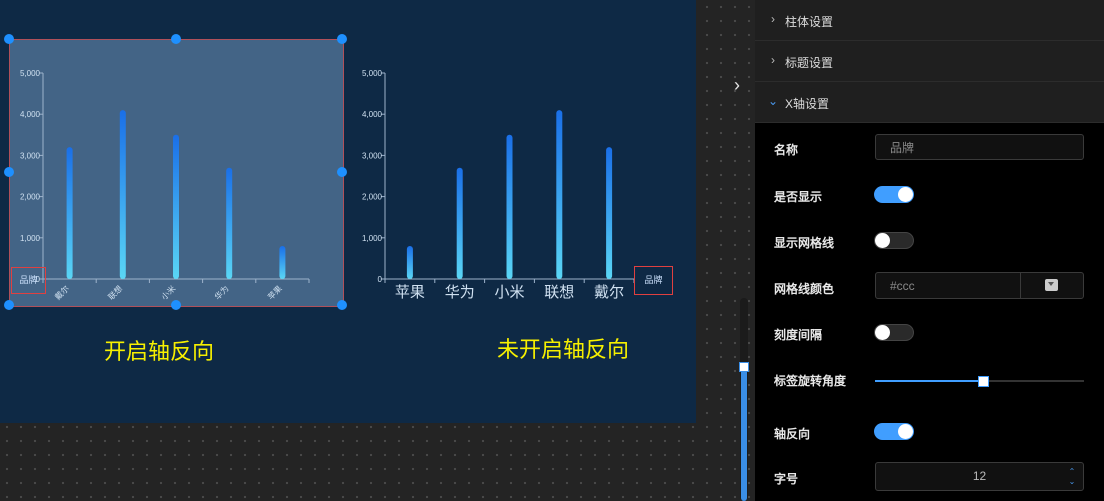  I want to click on spin-down-icon: ⌄, so click(1072, 482).